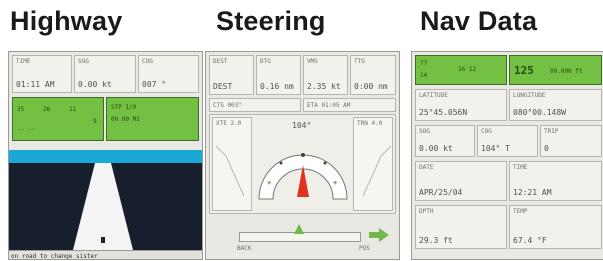  I want to click on message-bar: on road to change sister, so click(105, 254).